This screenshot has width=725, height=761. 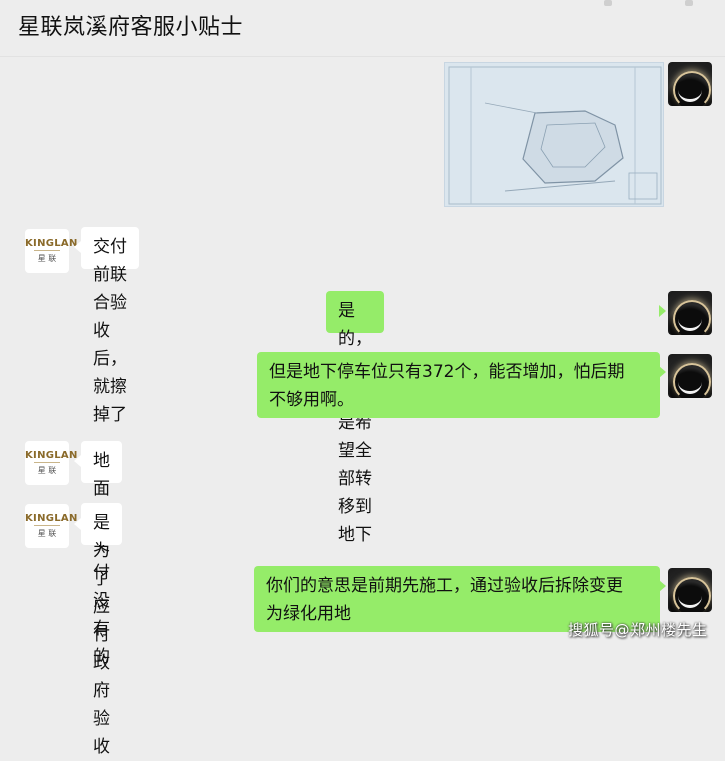 I want to click on site-plan-image, so click(x=554, y=134).